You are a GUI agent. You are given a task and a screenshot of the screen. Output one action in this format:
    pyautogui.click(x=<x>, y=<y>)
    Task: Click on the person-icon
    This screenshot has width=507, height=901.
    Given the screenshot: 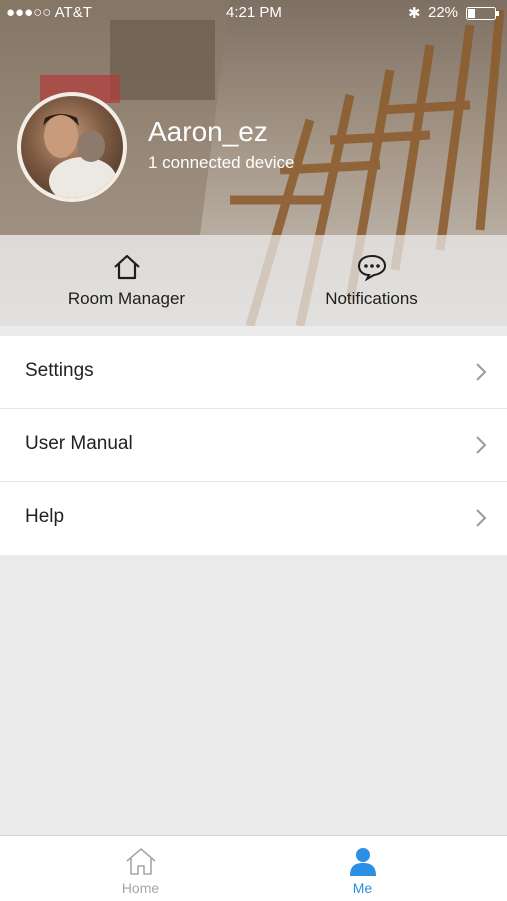 What is the action you would take?
    pyautogui.click(x=362, y=862)
    